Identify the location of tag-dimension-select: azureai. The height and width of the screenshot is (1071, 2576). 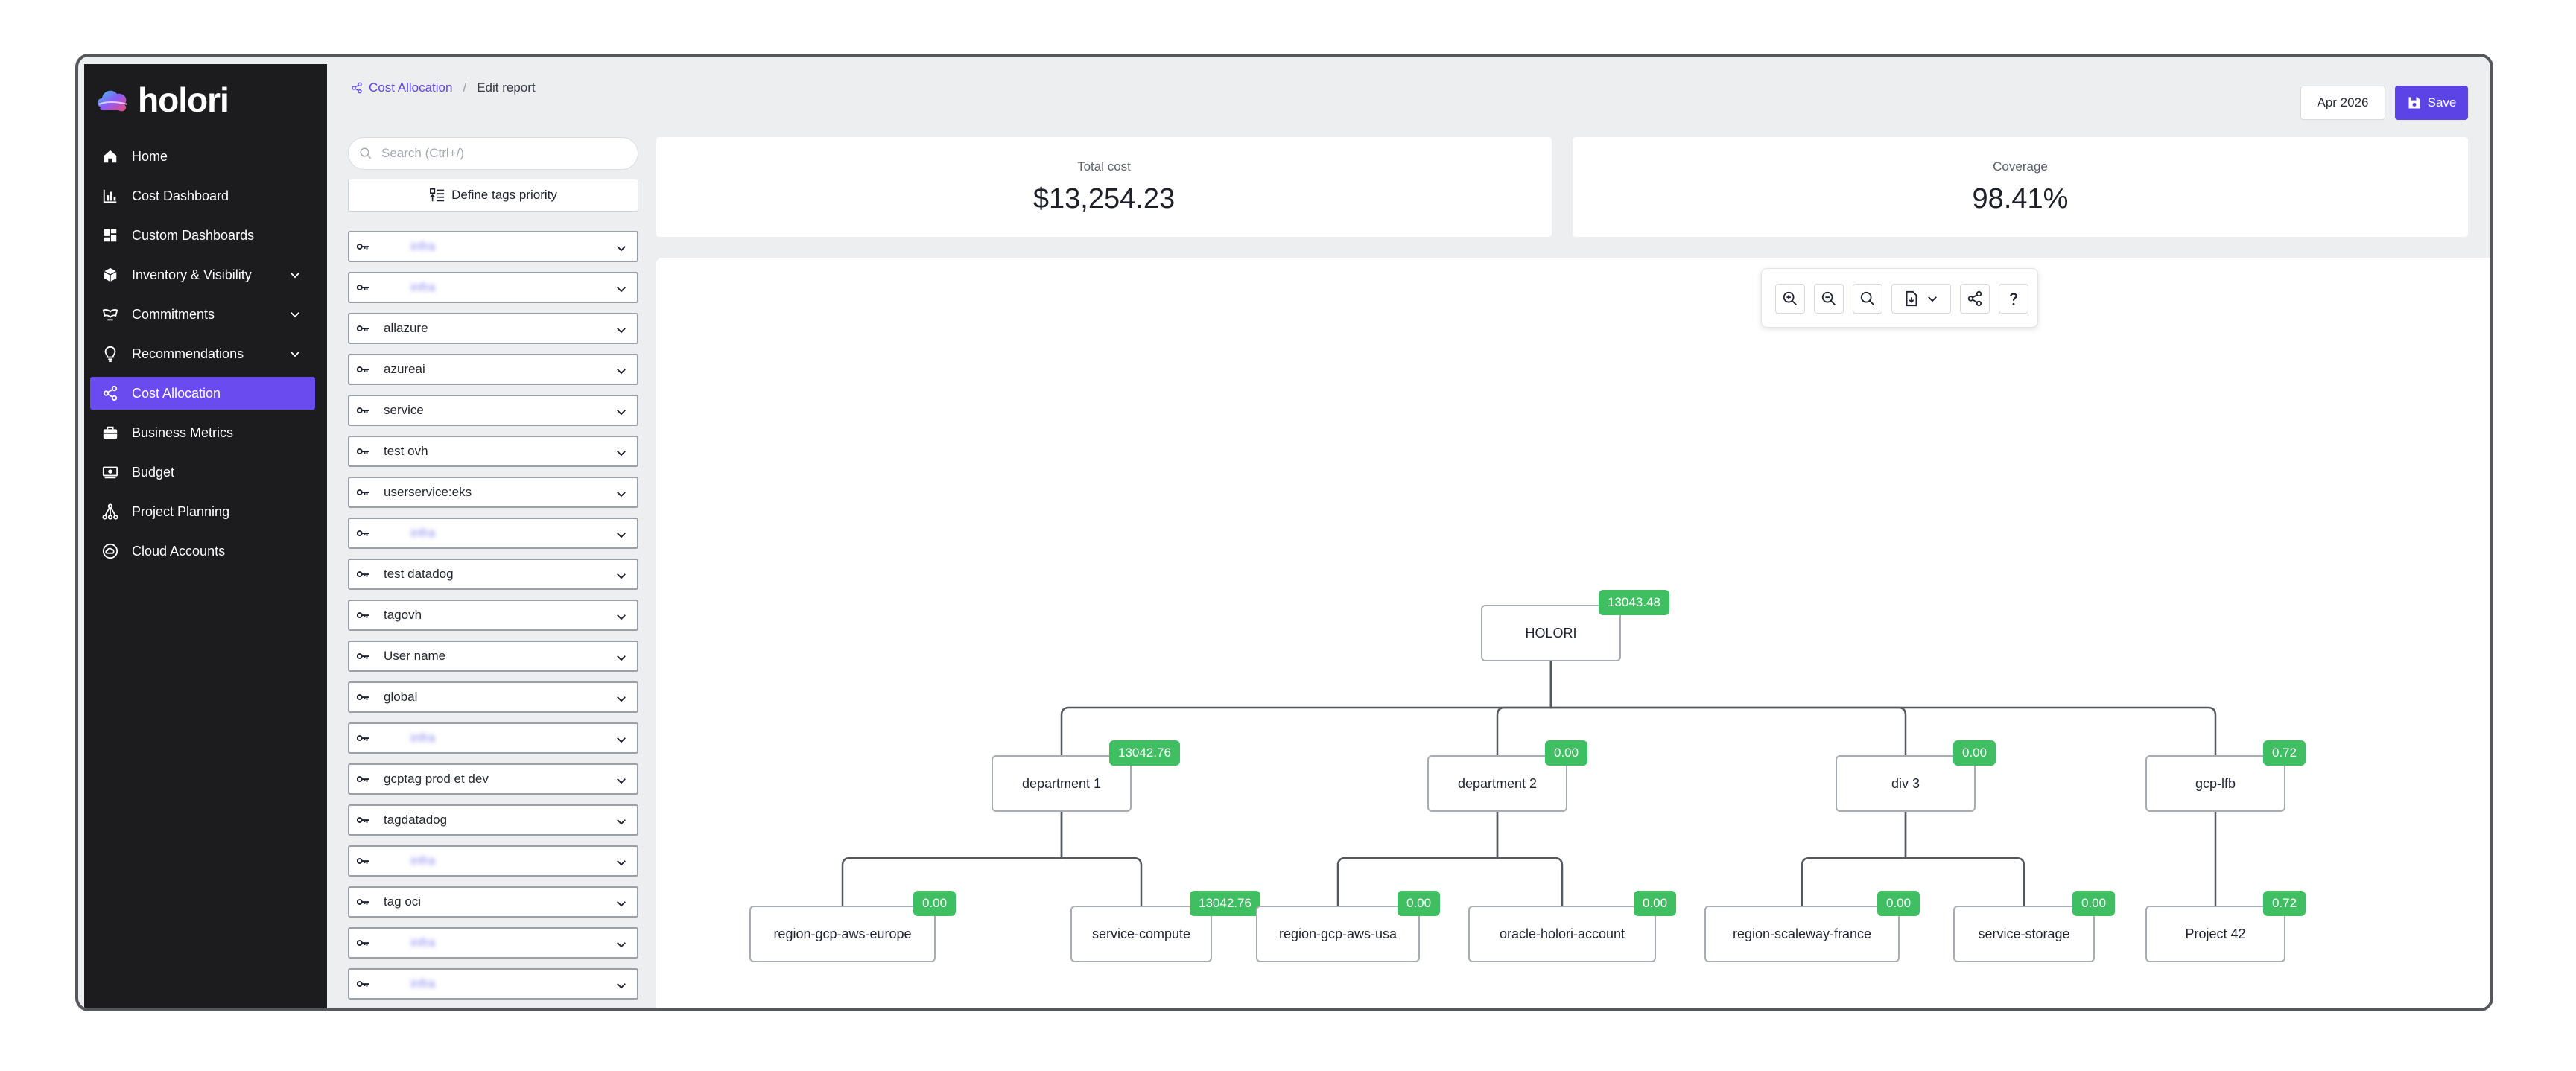
(493, 369).